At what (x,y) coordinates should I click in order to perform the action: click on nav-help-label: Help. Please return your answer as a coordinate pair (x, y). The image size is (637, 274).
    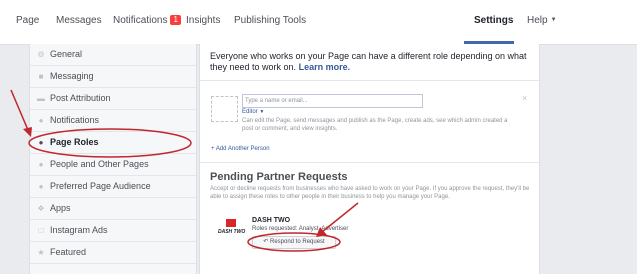
    Looking at the image, I should click on (537, 20).